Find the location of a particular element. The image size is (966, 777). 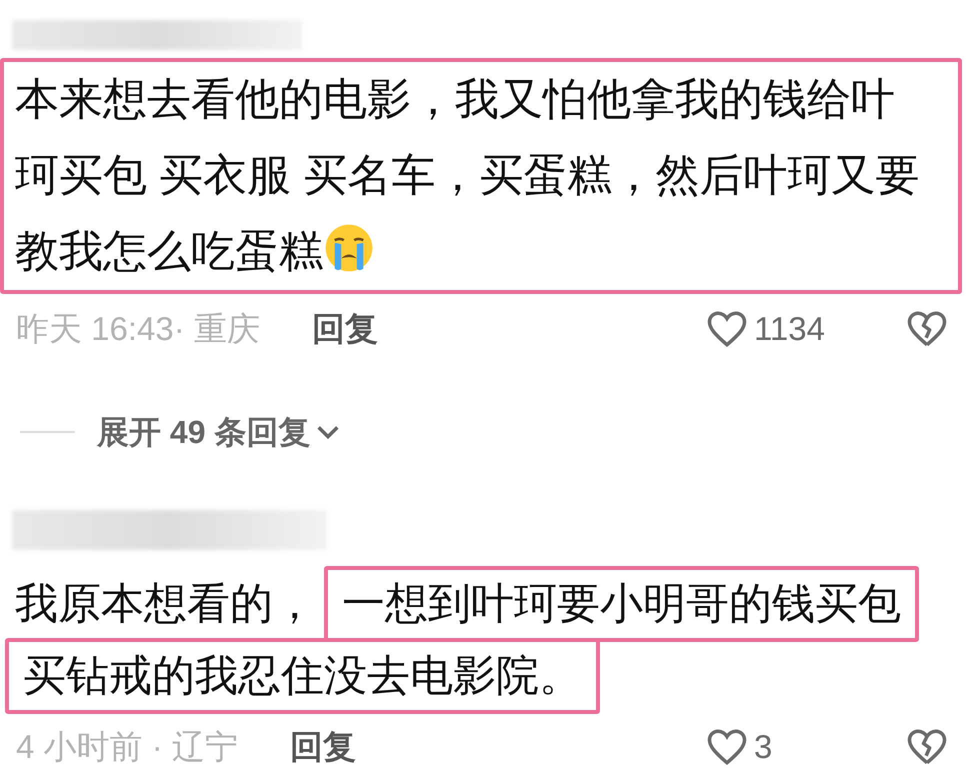

highlighted-text: 买钻戒的我忍住没去电影院。 is located at coordinates (302, 676).